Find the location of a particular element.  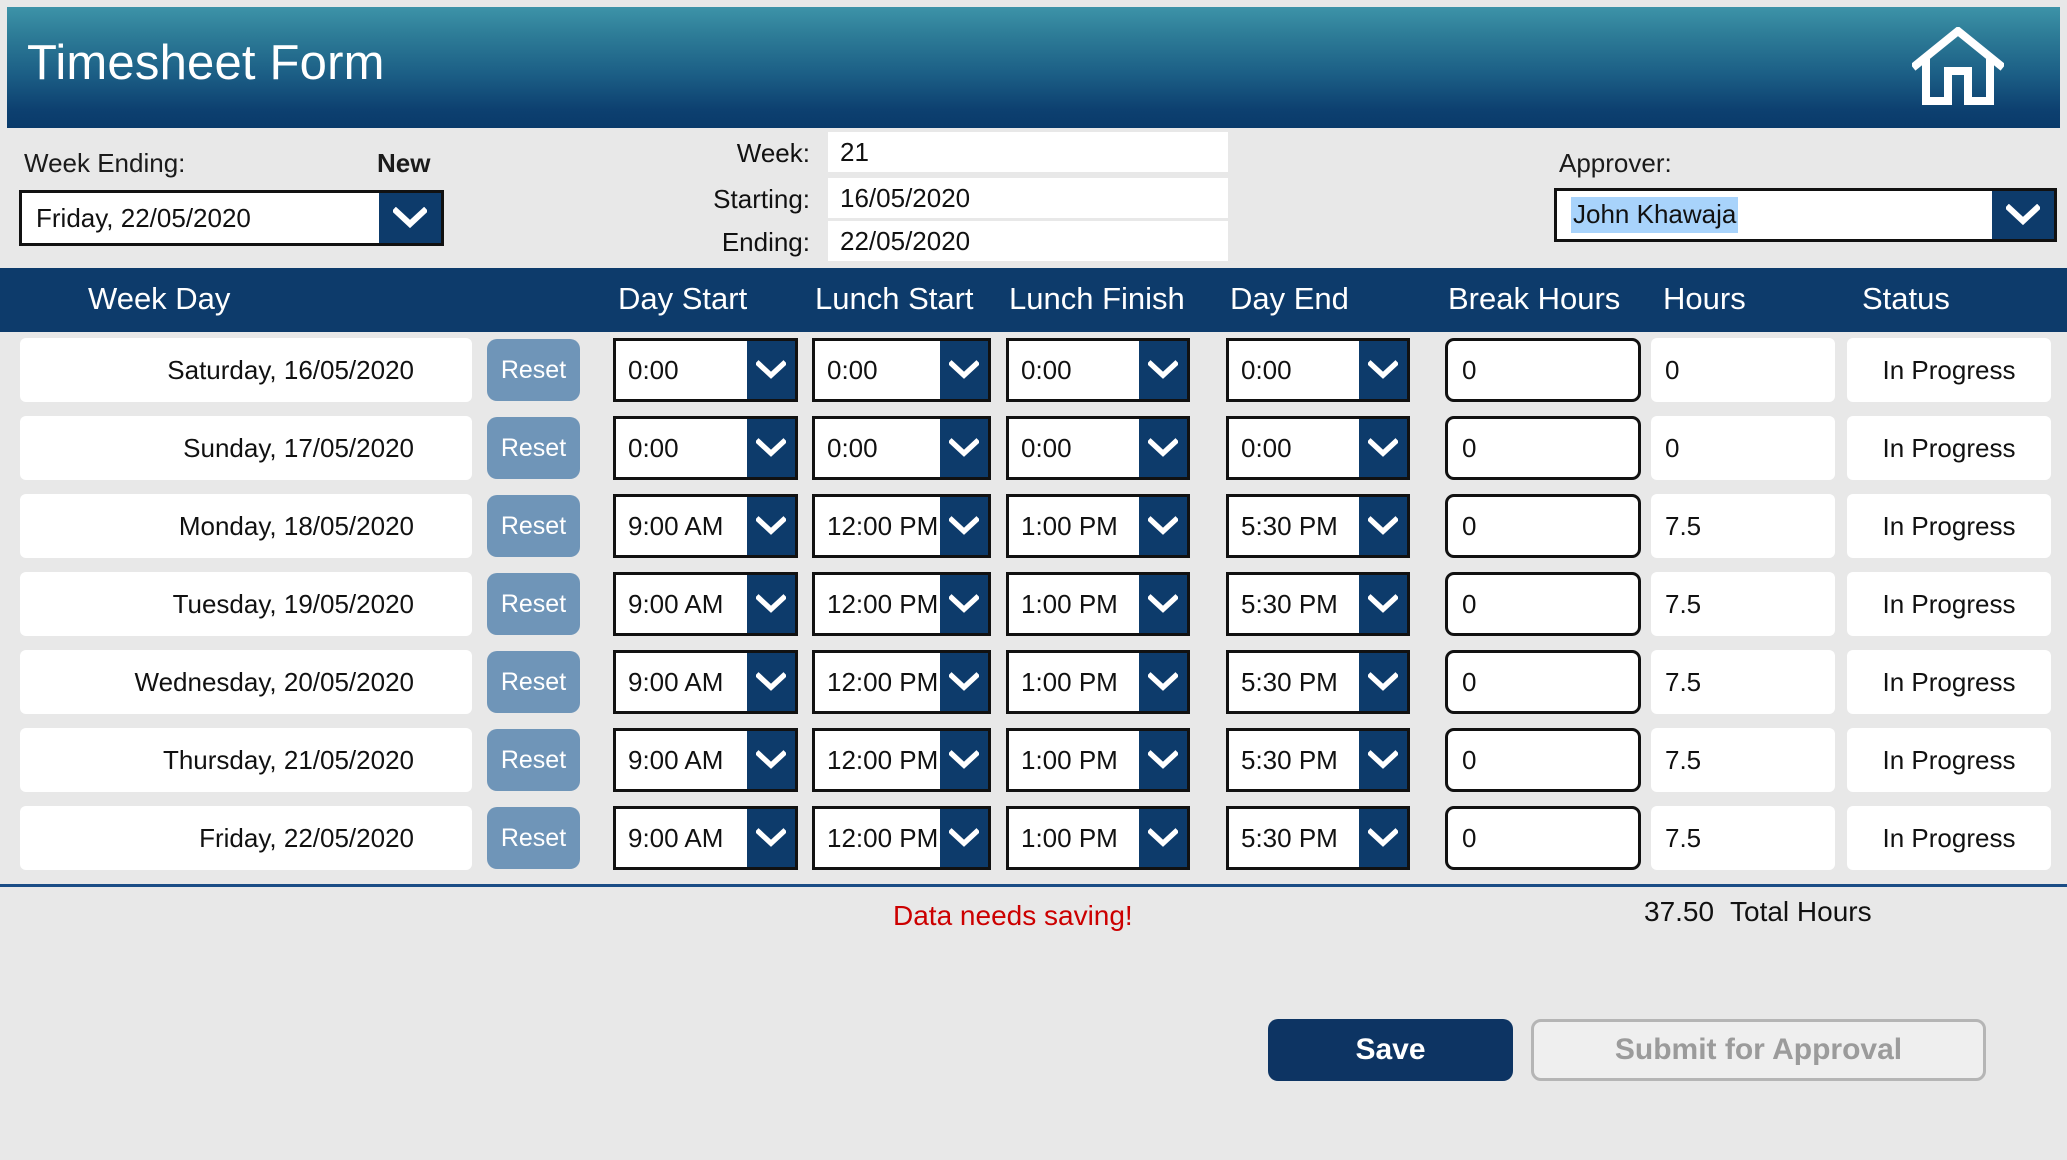

day-end-value: 0:00 is located at coordinates (1266, 369).